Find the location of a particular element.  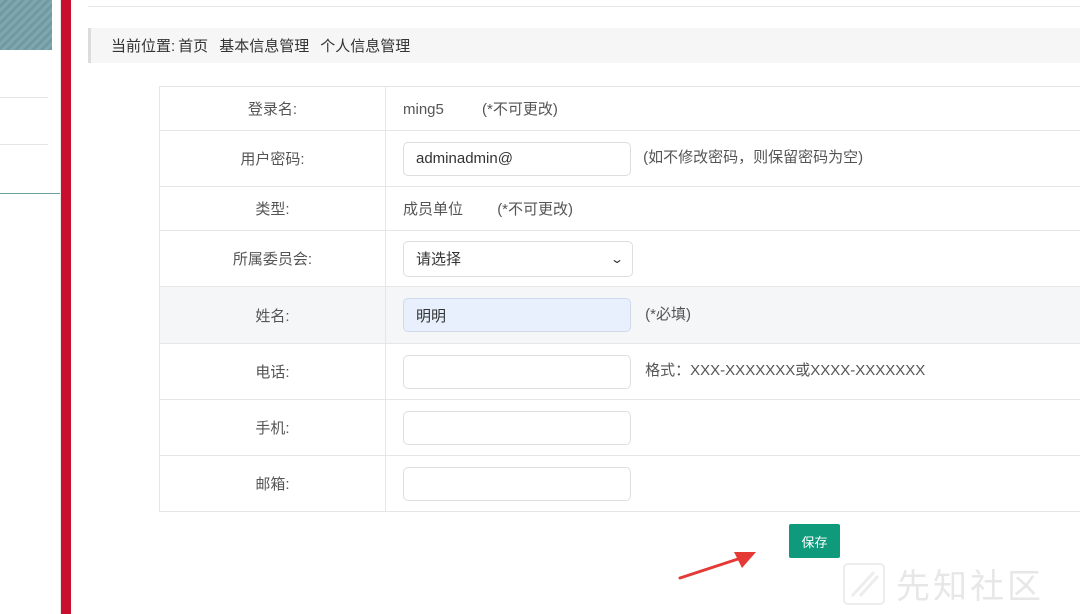

accent-bar is located at coordinates (66, 307).